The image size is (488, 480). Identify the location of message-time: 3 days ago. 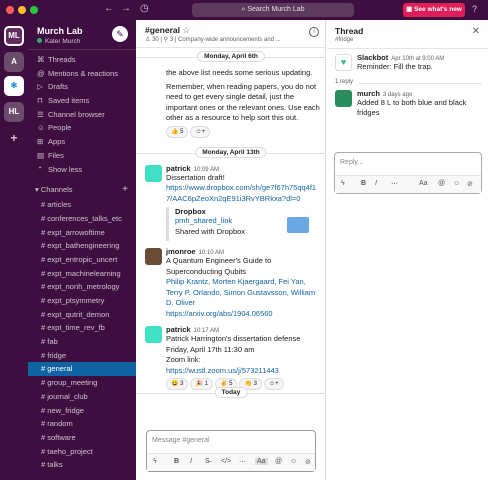
(397, 95).